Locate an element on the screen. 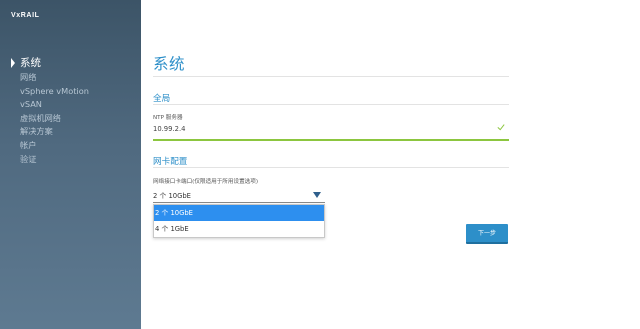  sidebar-item-vsan: vSAN is located at coordinates (70, 105).